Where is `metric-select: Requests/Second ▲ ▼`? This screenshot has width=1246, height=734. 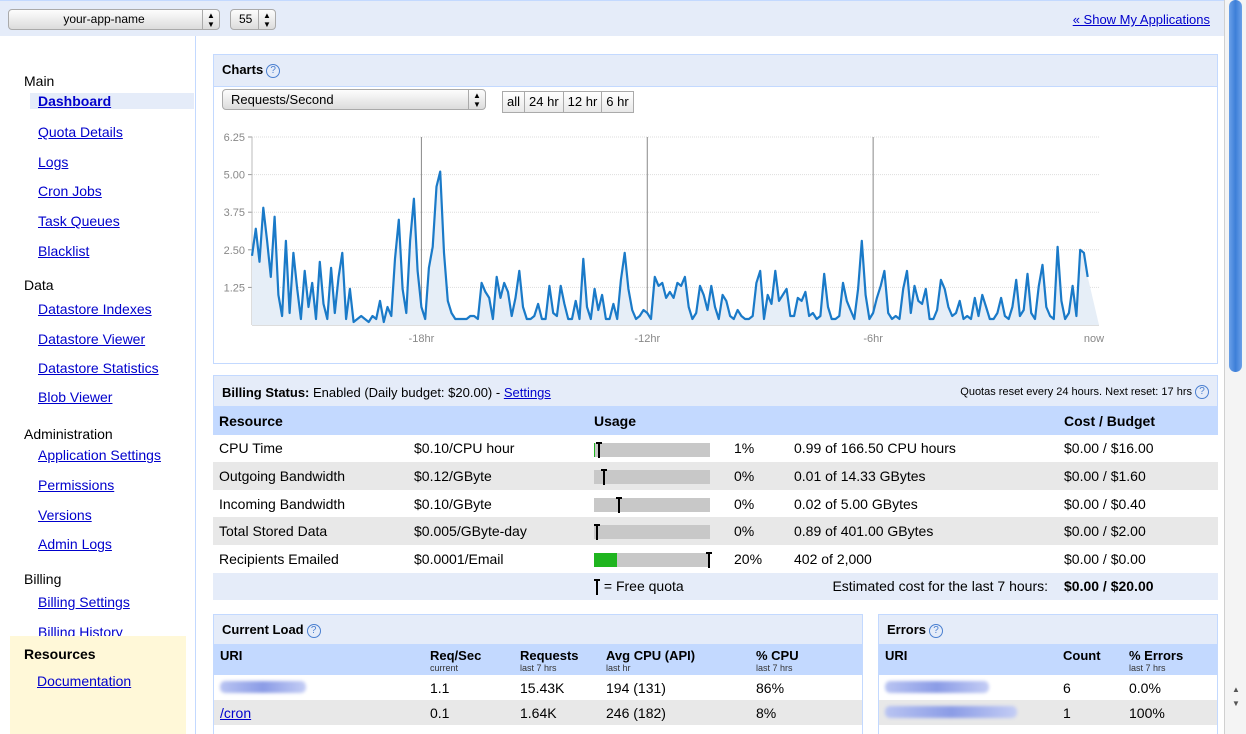
metric-select: Requests/Second ▲ ▼ is located at coordinates (354, 99).